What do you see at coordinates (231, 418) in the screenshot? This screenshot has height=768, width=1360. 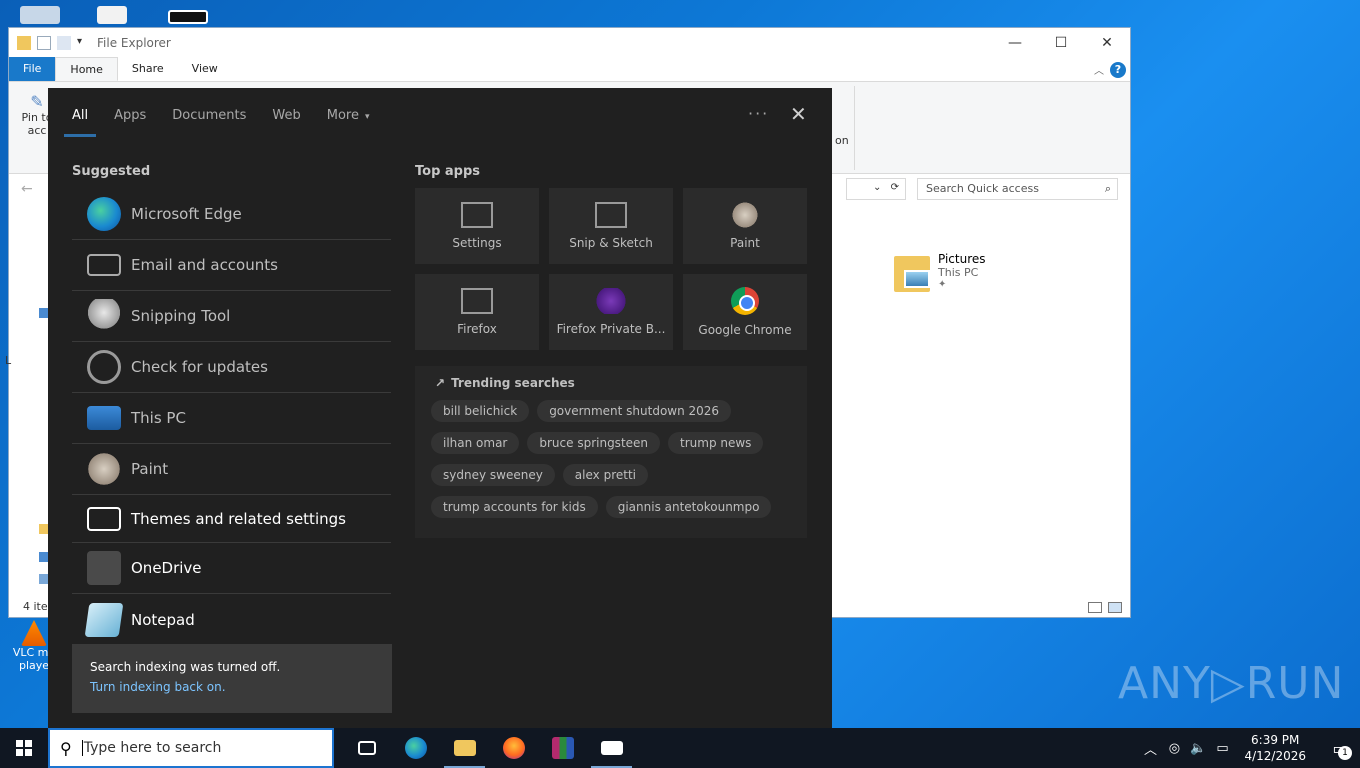 I see `suggested-item-this-pc: This PC` at bounding box center [231, 418].